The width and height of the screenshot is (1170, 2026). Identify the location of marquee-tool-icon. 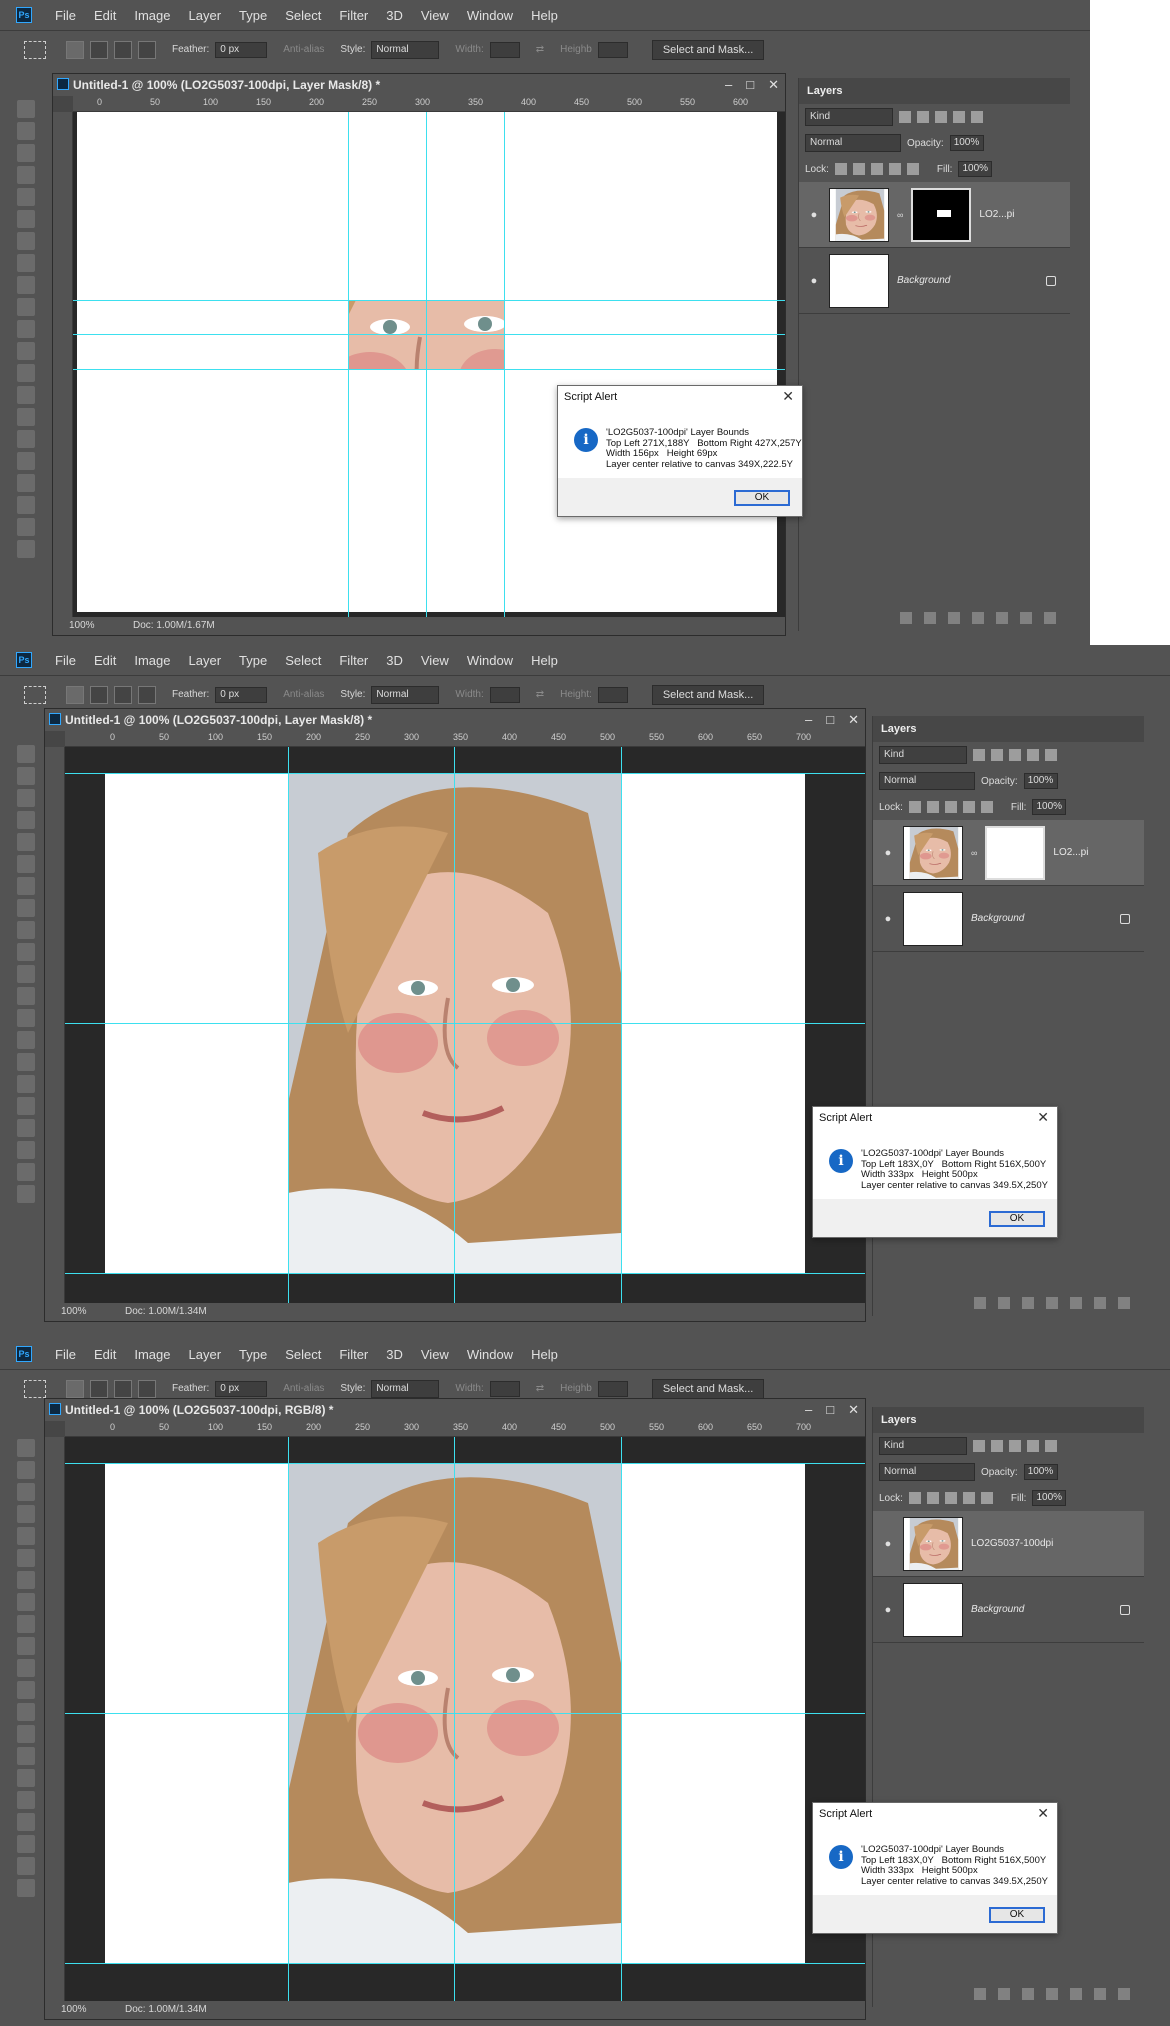
(26, 131).